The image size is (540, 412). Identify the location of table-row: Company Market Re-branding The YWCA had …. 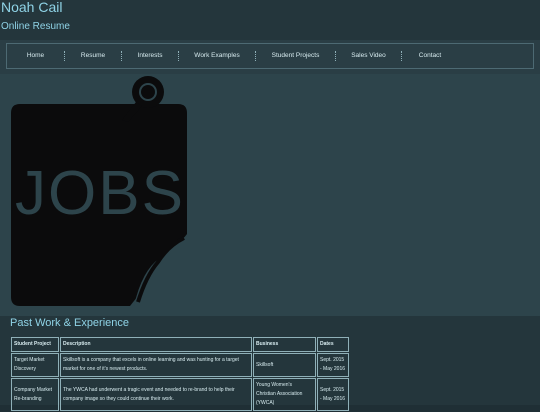
(180, 394).